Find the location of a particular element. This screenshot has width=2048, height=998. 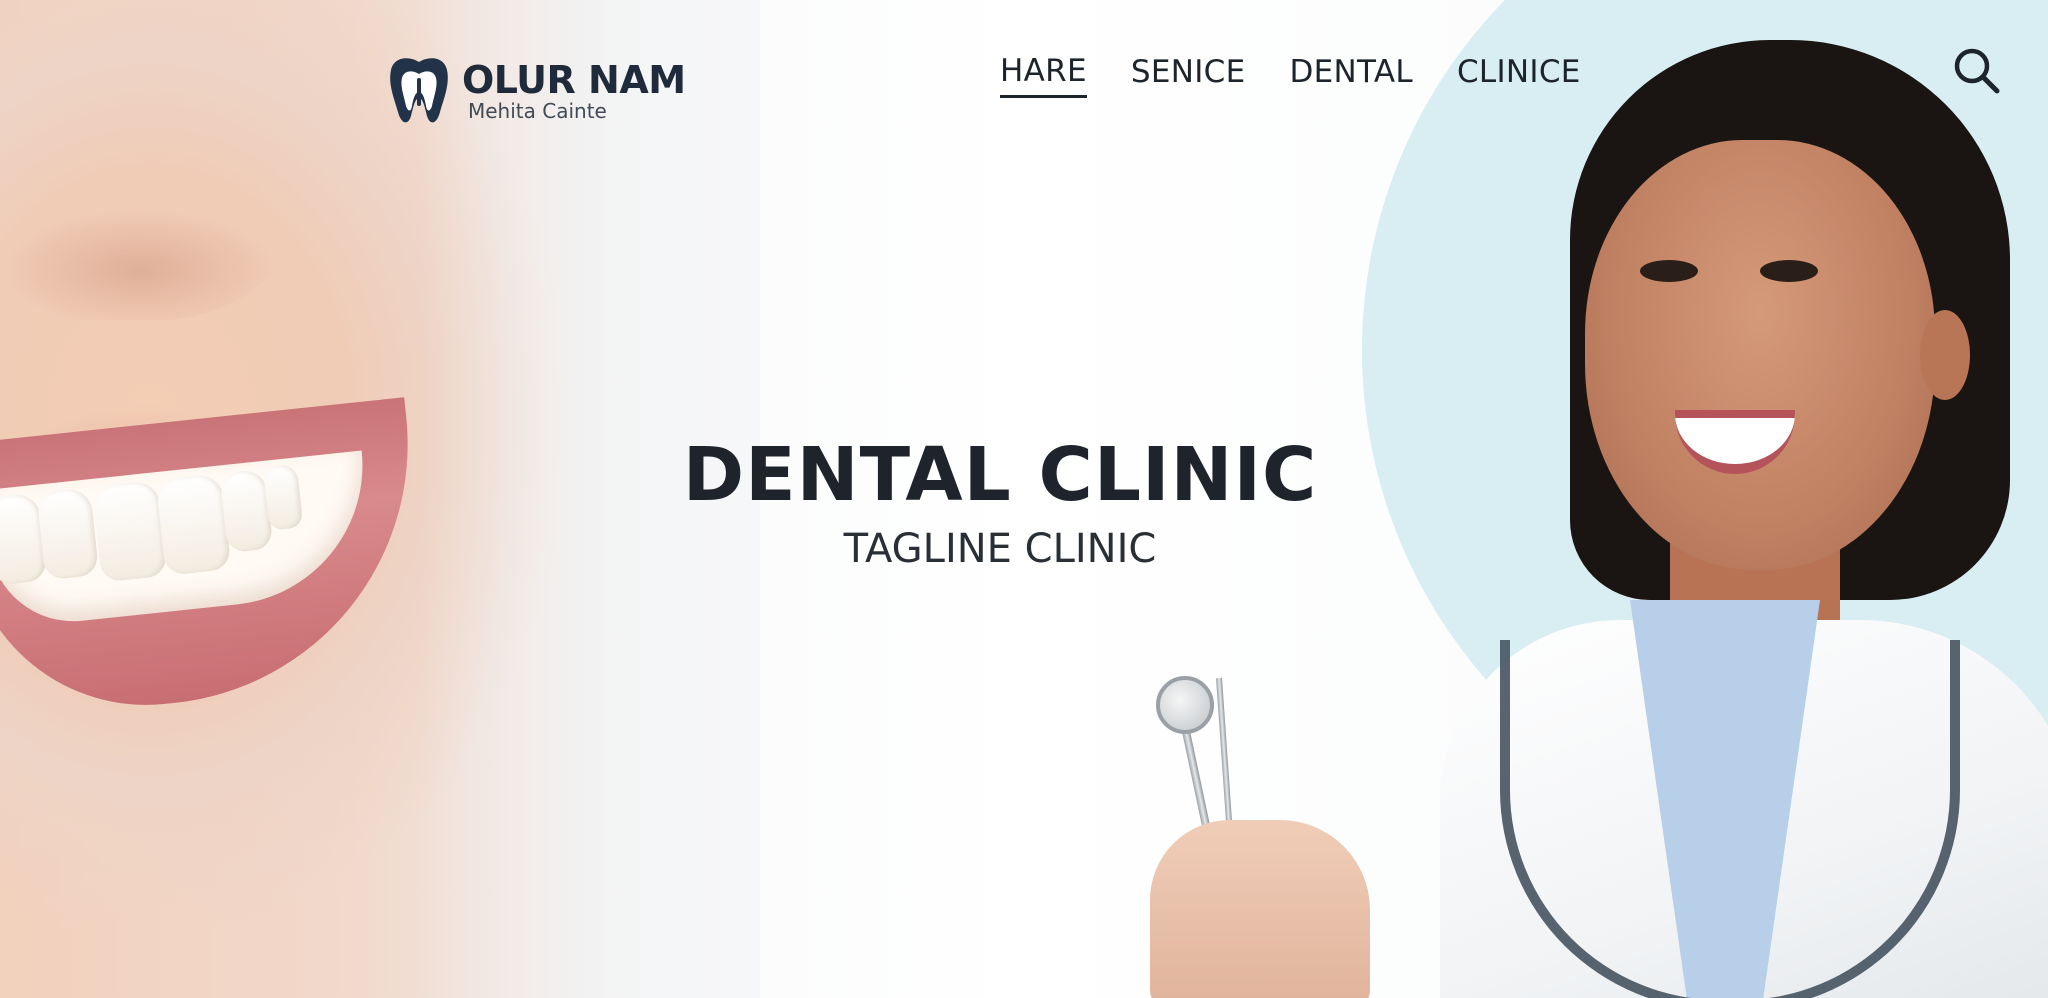

nav-item-dental: DENTAL is located at coordinates (1350, 75).